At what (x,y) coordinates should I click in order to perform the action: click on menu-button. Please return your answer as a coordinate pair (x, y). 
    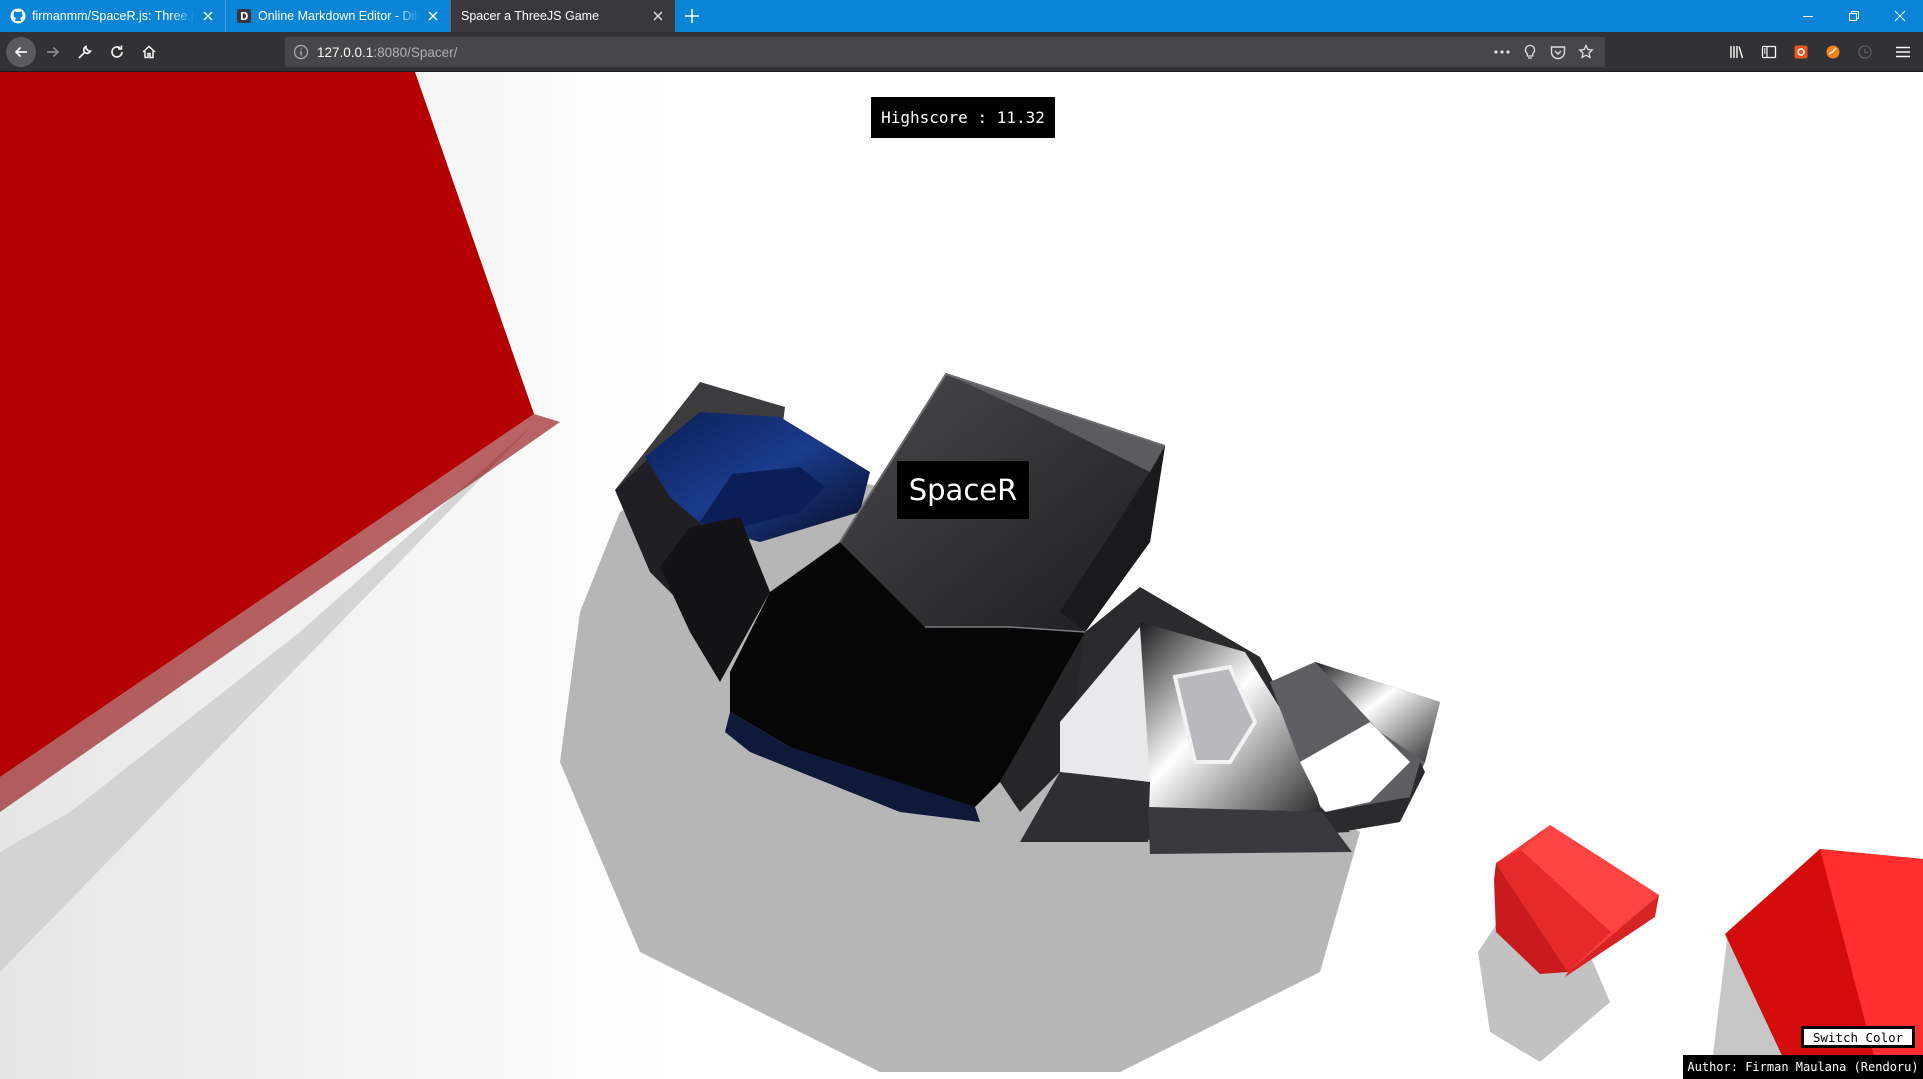
    Looking at the image, I should click on (1903, 52).